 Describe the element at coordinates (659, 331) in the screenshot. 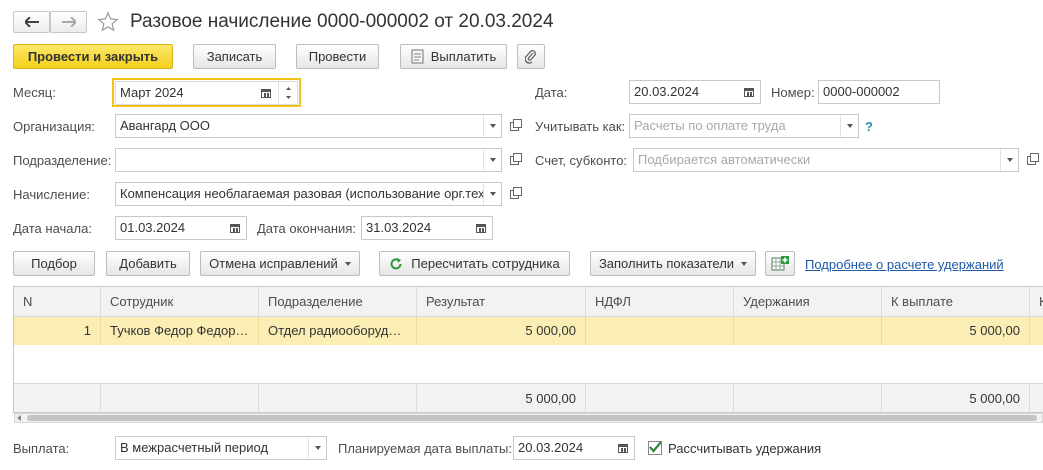

I see `cell-ndfl` at that location.